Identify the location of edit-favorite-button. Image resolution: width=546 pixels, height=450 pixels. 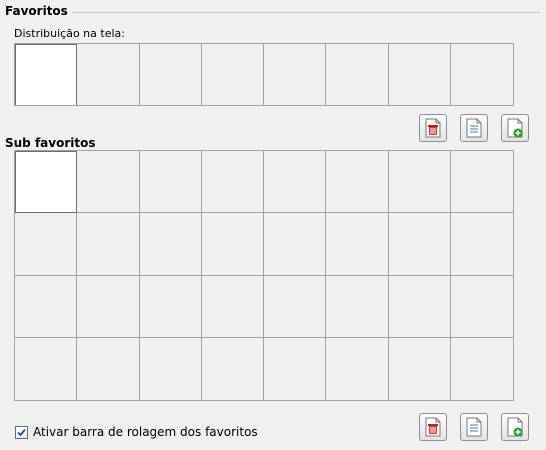
(474, 128).